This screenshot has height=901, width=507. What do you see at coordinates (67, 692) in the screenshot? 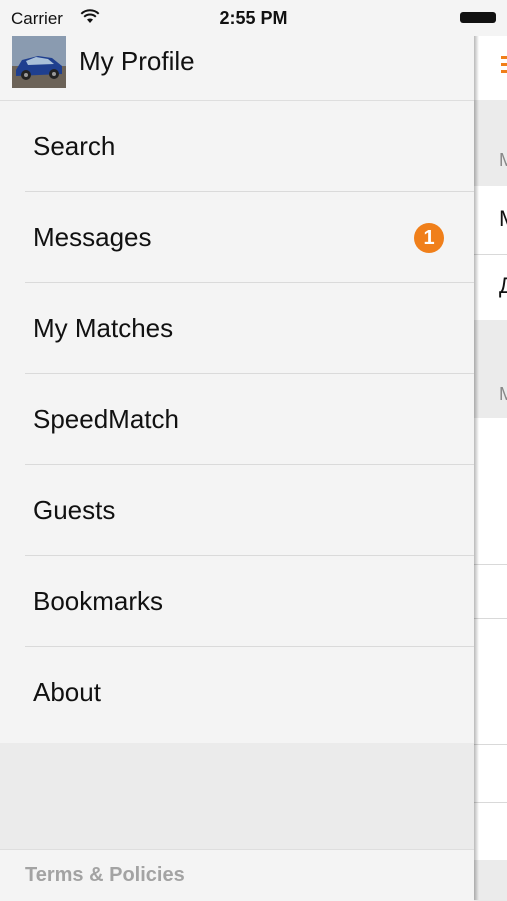
I see `menu-item-label: About` at bounding box center [67, 692].